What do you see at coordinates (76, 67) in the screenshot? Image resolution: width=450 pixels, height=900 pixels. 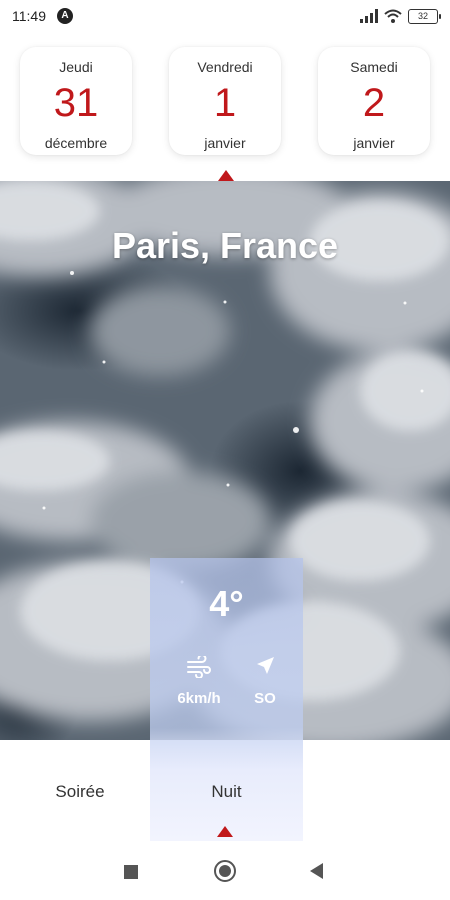 I see `day-weekday: Jeudi` at bounding box center [76, 67].